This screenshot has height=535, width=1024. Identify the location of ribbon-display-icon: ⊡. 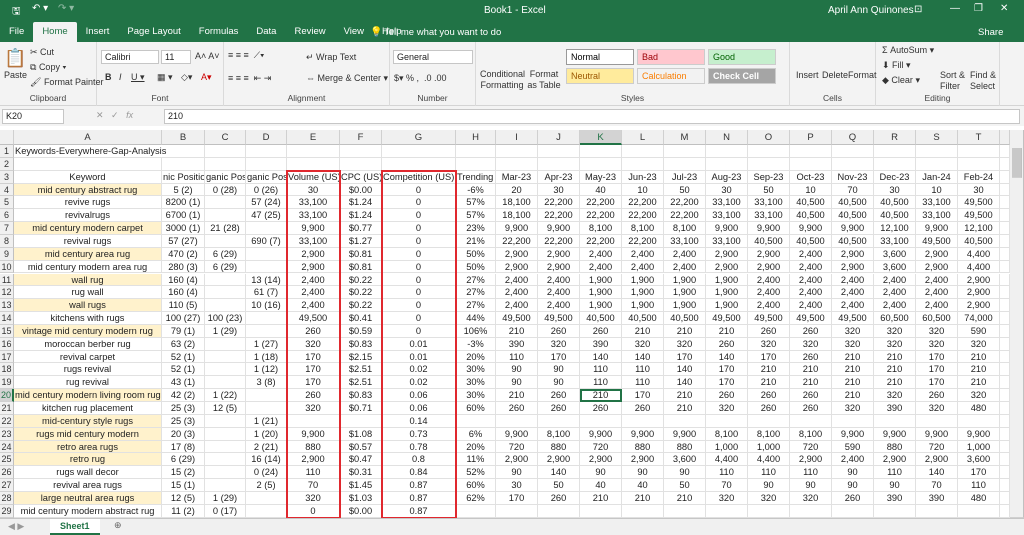
(918, 9).